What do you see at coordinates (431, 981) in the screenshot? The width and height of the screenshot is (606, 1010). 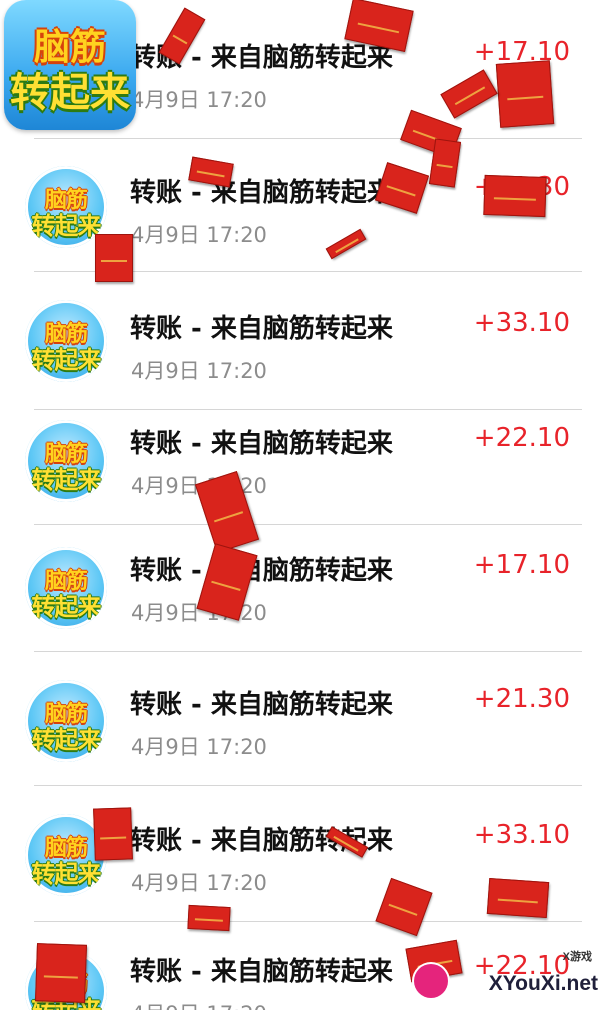 I see `gamepad-icon` at bounding box center [431, 981].